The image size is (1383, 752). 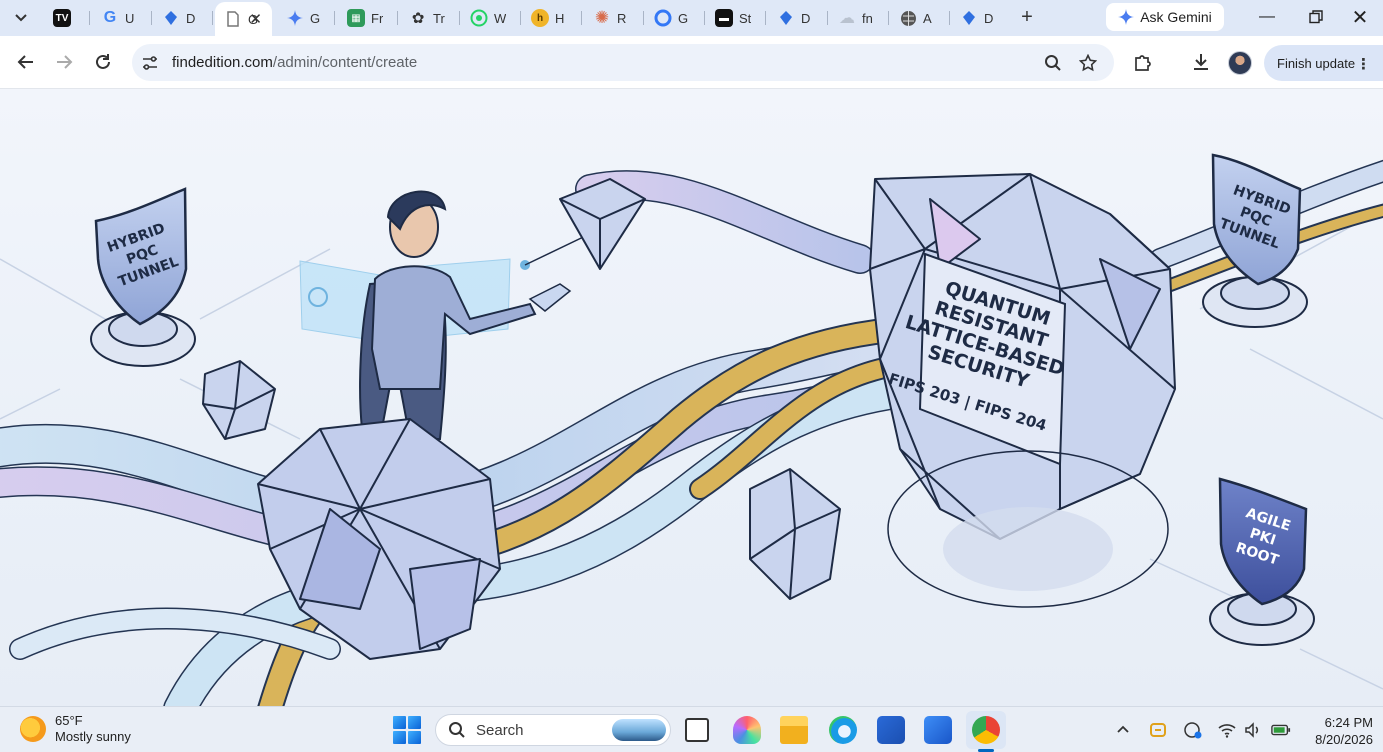 I want to click on bookmark-star-icon, so click(x=1088, y=63).